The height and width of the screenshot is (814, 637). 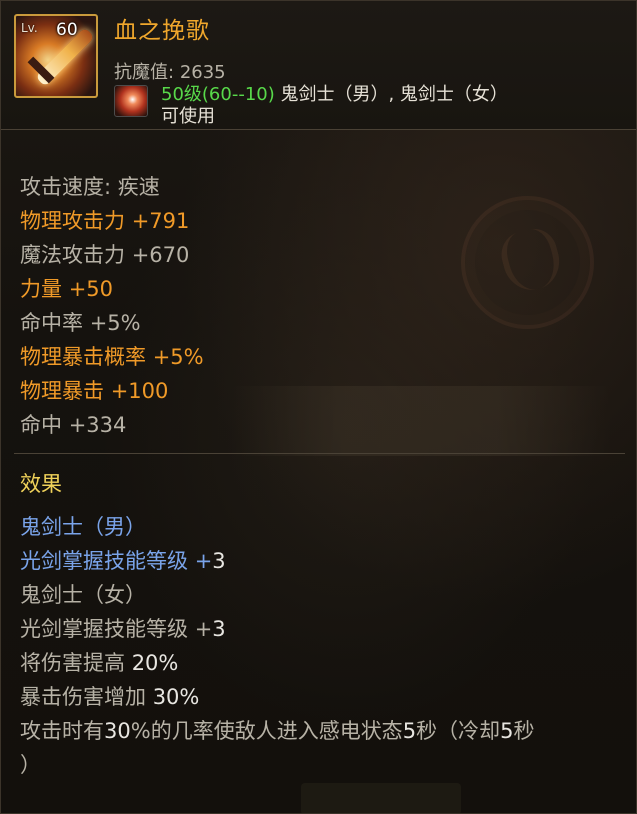 What do you see at coordinates (524, 731) in the screenshot?
I see `proc-end: 秒` at bounding box center [524, 731].